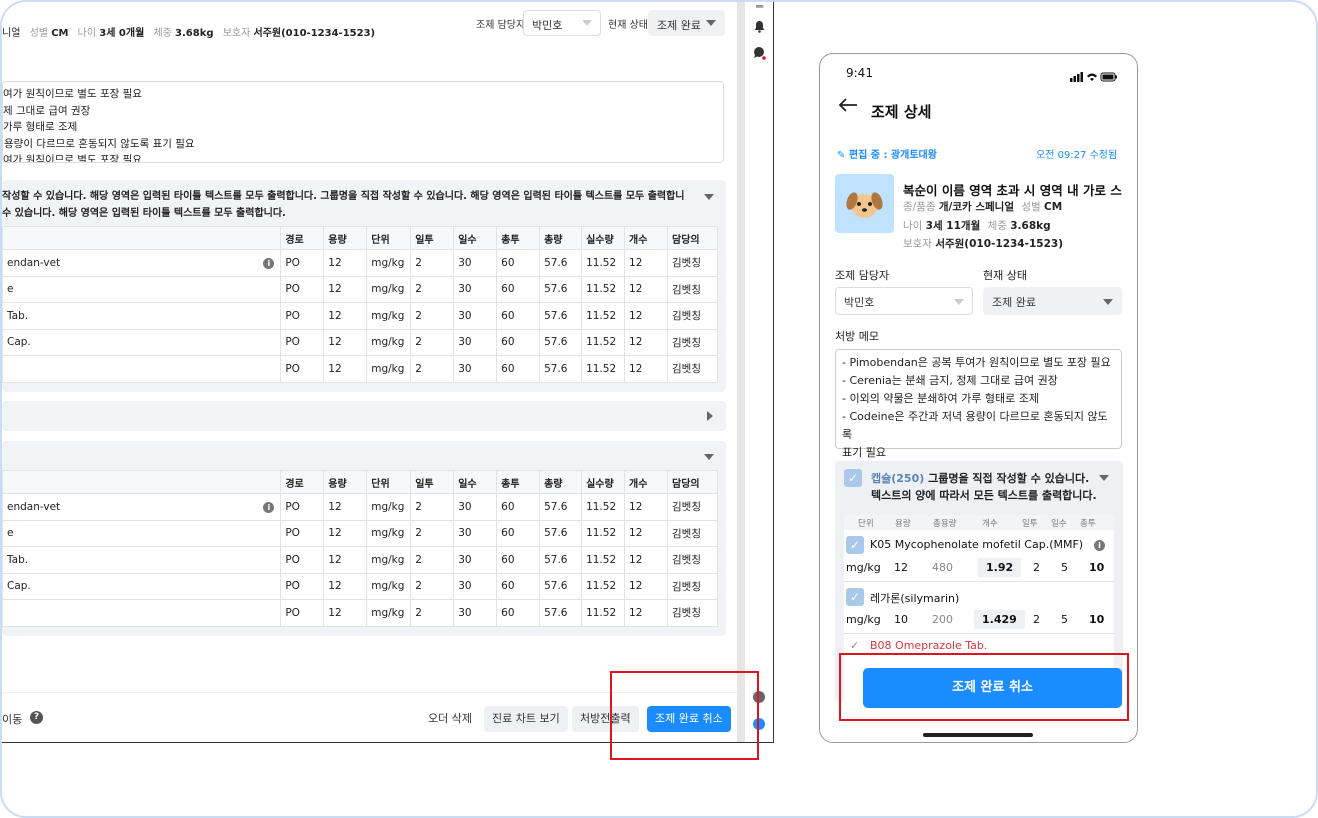 The width and height of the screenshot is (1318, 818). What do you see at coordinates (1064, 619) in the screenshot?
I see `drug-value: 5` at bounding box center [1064, 619].